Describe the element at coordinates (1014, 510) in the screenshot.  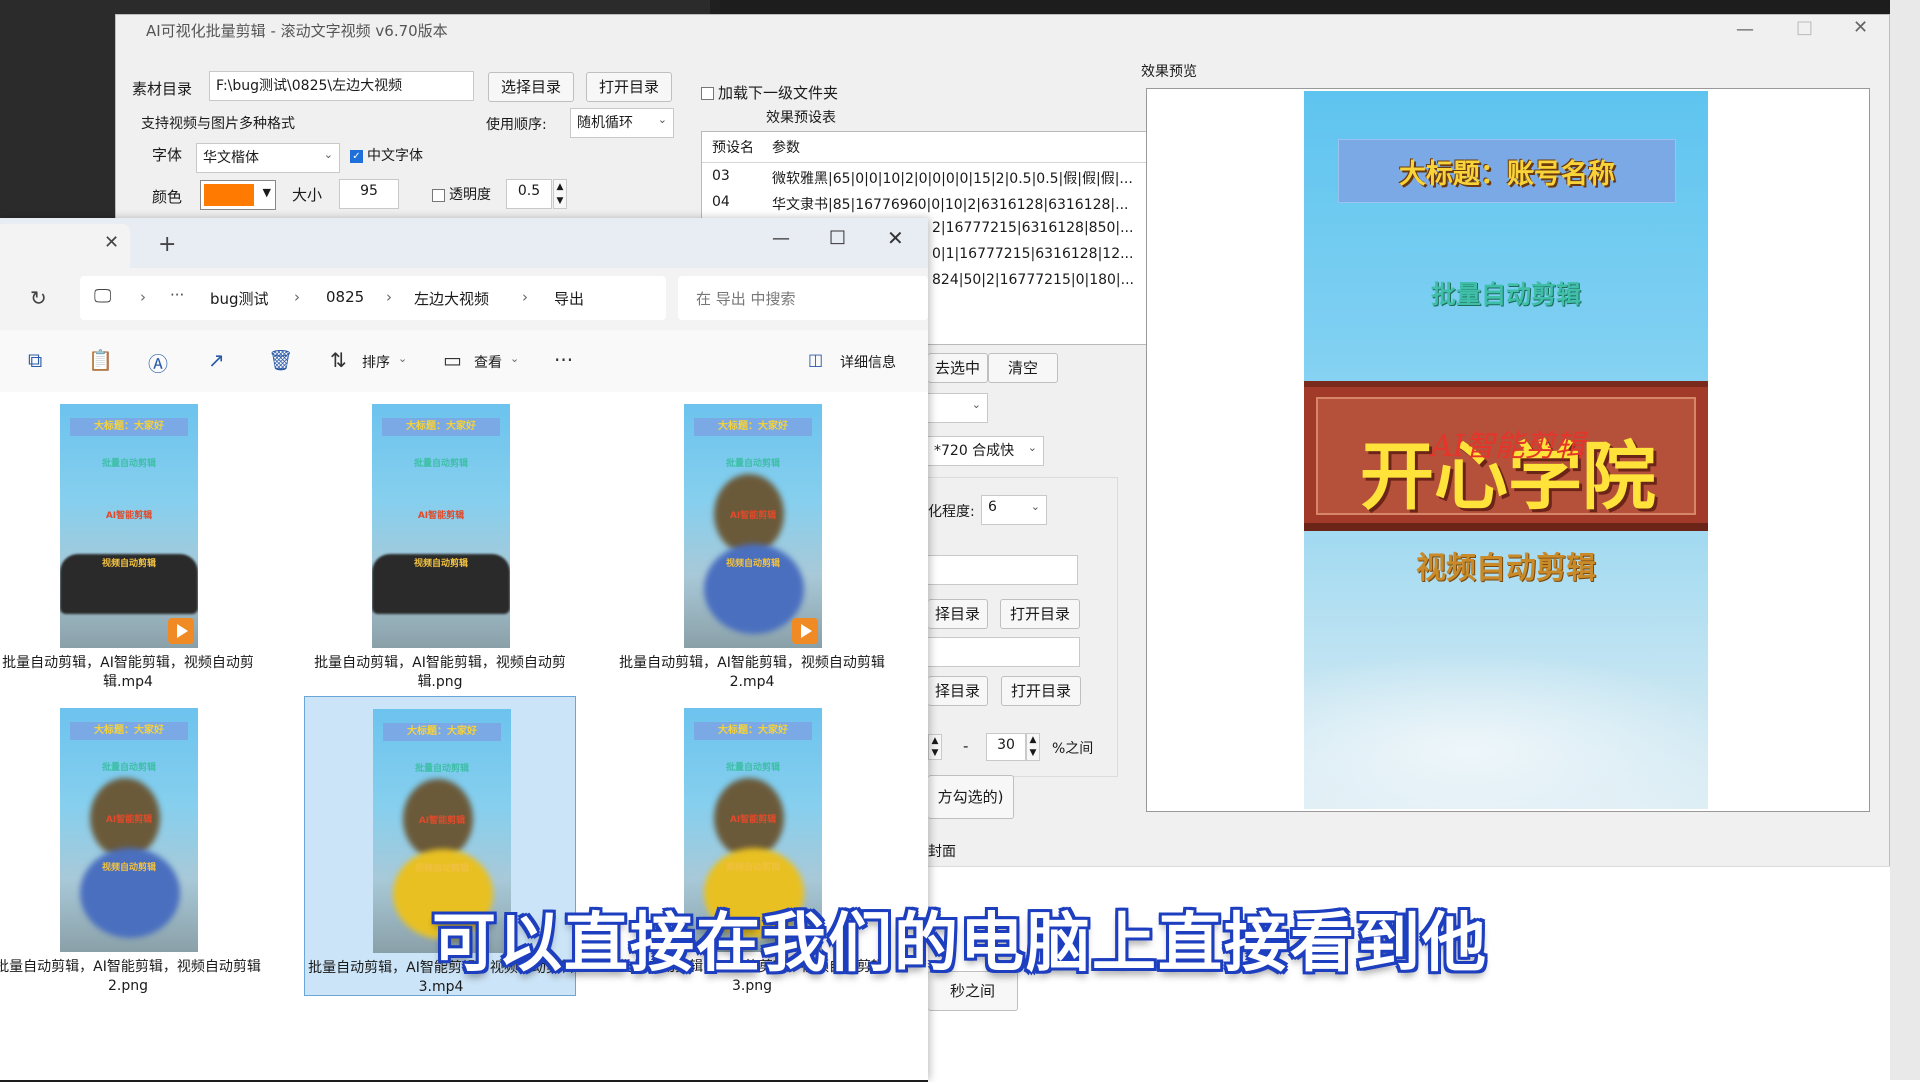
I see `blur-select: 6 ⌄` at that location.